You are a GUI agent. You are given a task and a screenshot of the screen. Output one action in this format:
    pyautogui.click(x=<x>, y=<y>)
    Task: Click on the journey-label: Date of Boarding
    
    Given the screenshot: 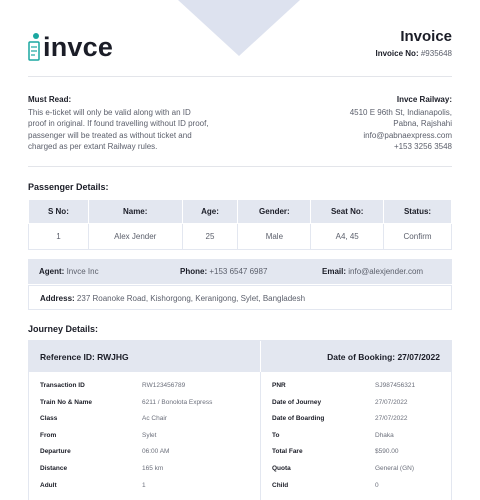 What is the action you would take?
    pyautogui.click(x=298, y=419)
    